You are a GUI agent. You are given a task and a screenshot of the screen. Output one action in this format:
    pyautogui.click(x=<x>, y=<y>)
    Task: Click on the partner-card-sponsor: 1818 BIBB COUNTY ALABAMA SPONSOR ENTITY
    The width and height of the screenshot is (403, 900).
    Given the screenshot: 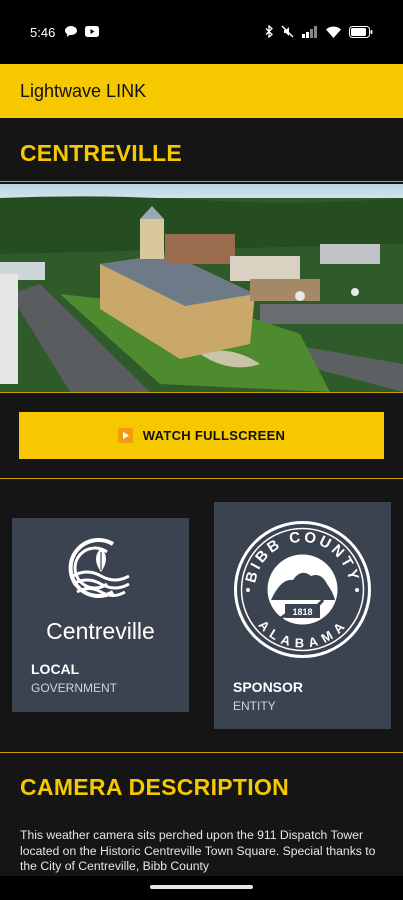 What is the action you would take?
    pyautogui.click(x=302, y=615)
    